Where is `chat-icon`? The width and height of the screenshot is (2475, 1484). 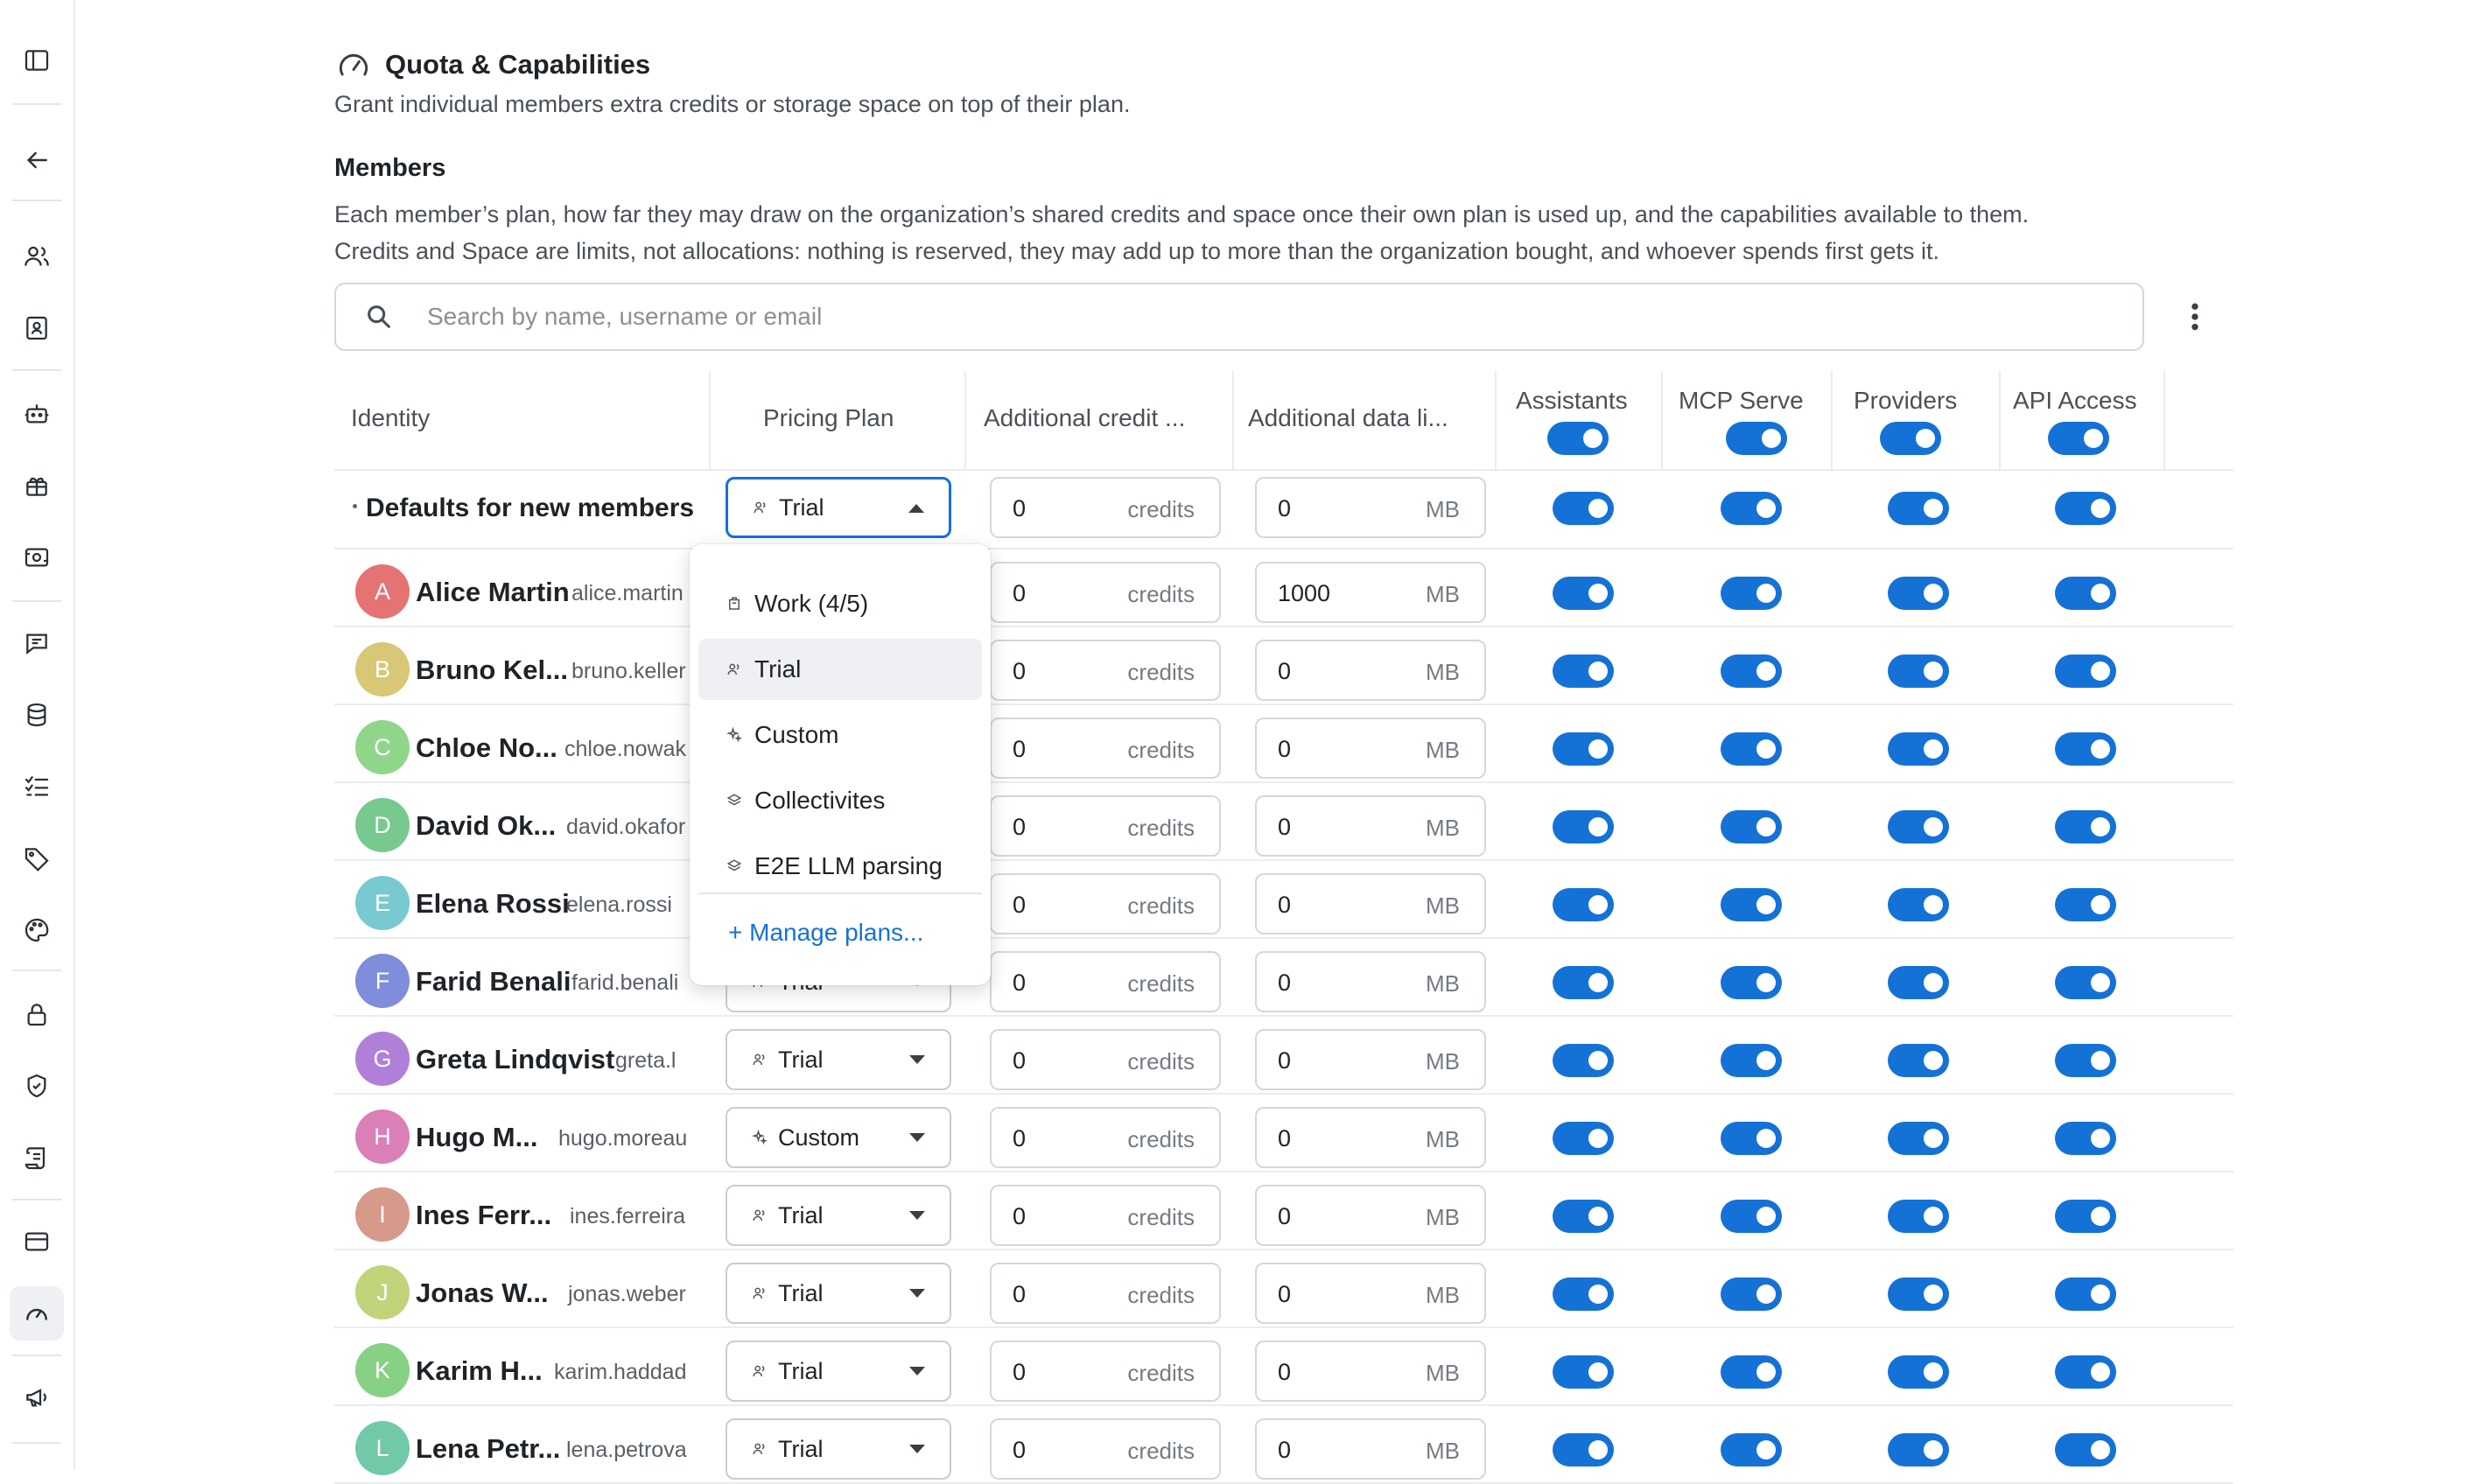
chat-icon is located at coordinates (37, 643).